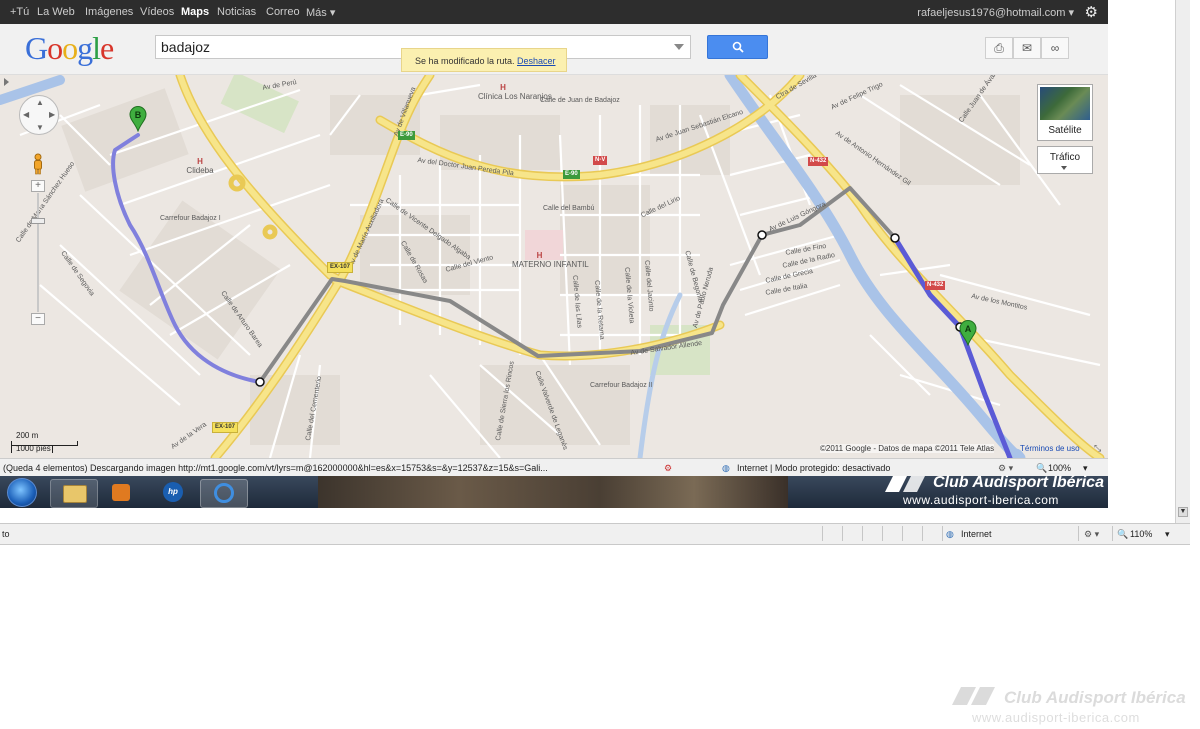 The image size is (1200, 729). What do you see at coordinates (465, 61) in the screenshot?
I see `notice-message: Se ha modificado la ruta.` at bounding box center [465, 61].